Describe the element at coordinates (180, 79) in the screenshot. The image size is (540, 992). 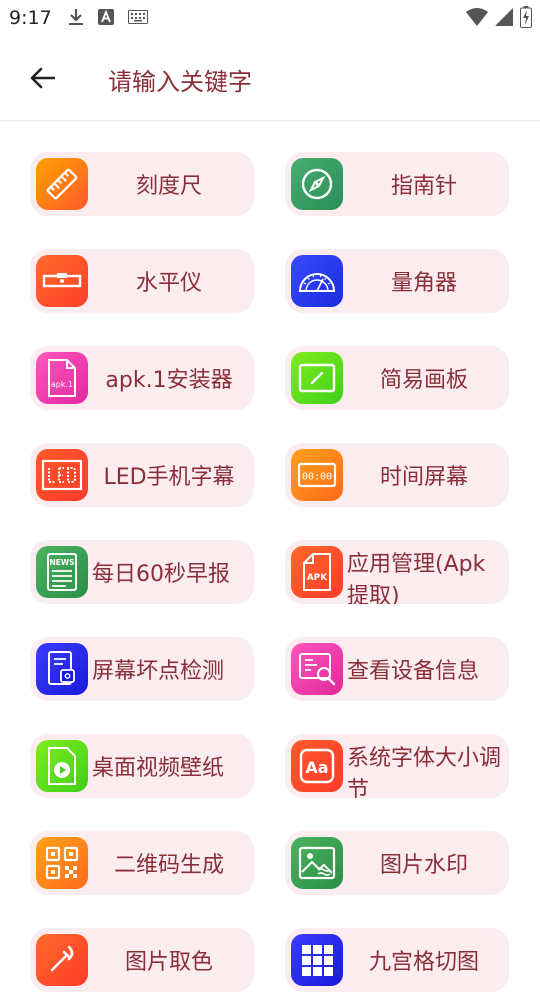
I see `search-input: 请输入关键字` at that location.